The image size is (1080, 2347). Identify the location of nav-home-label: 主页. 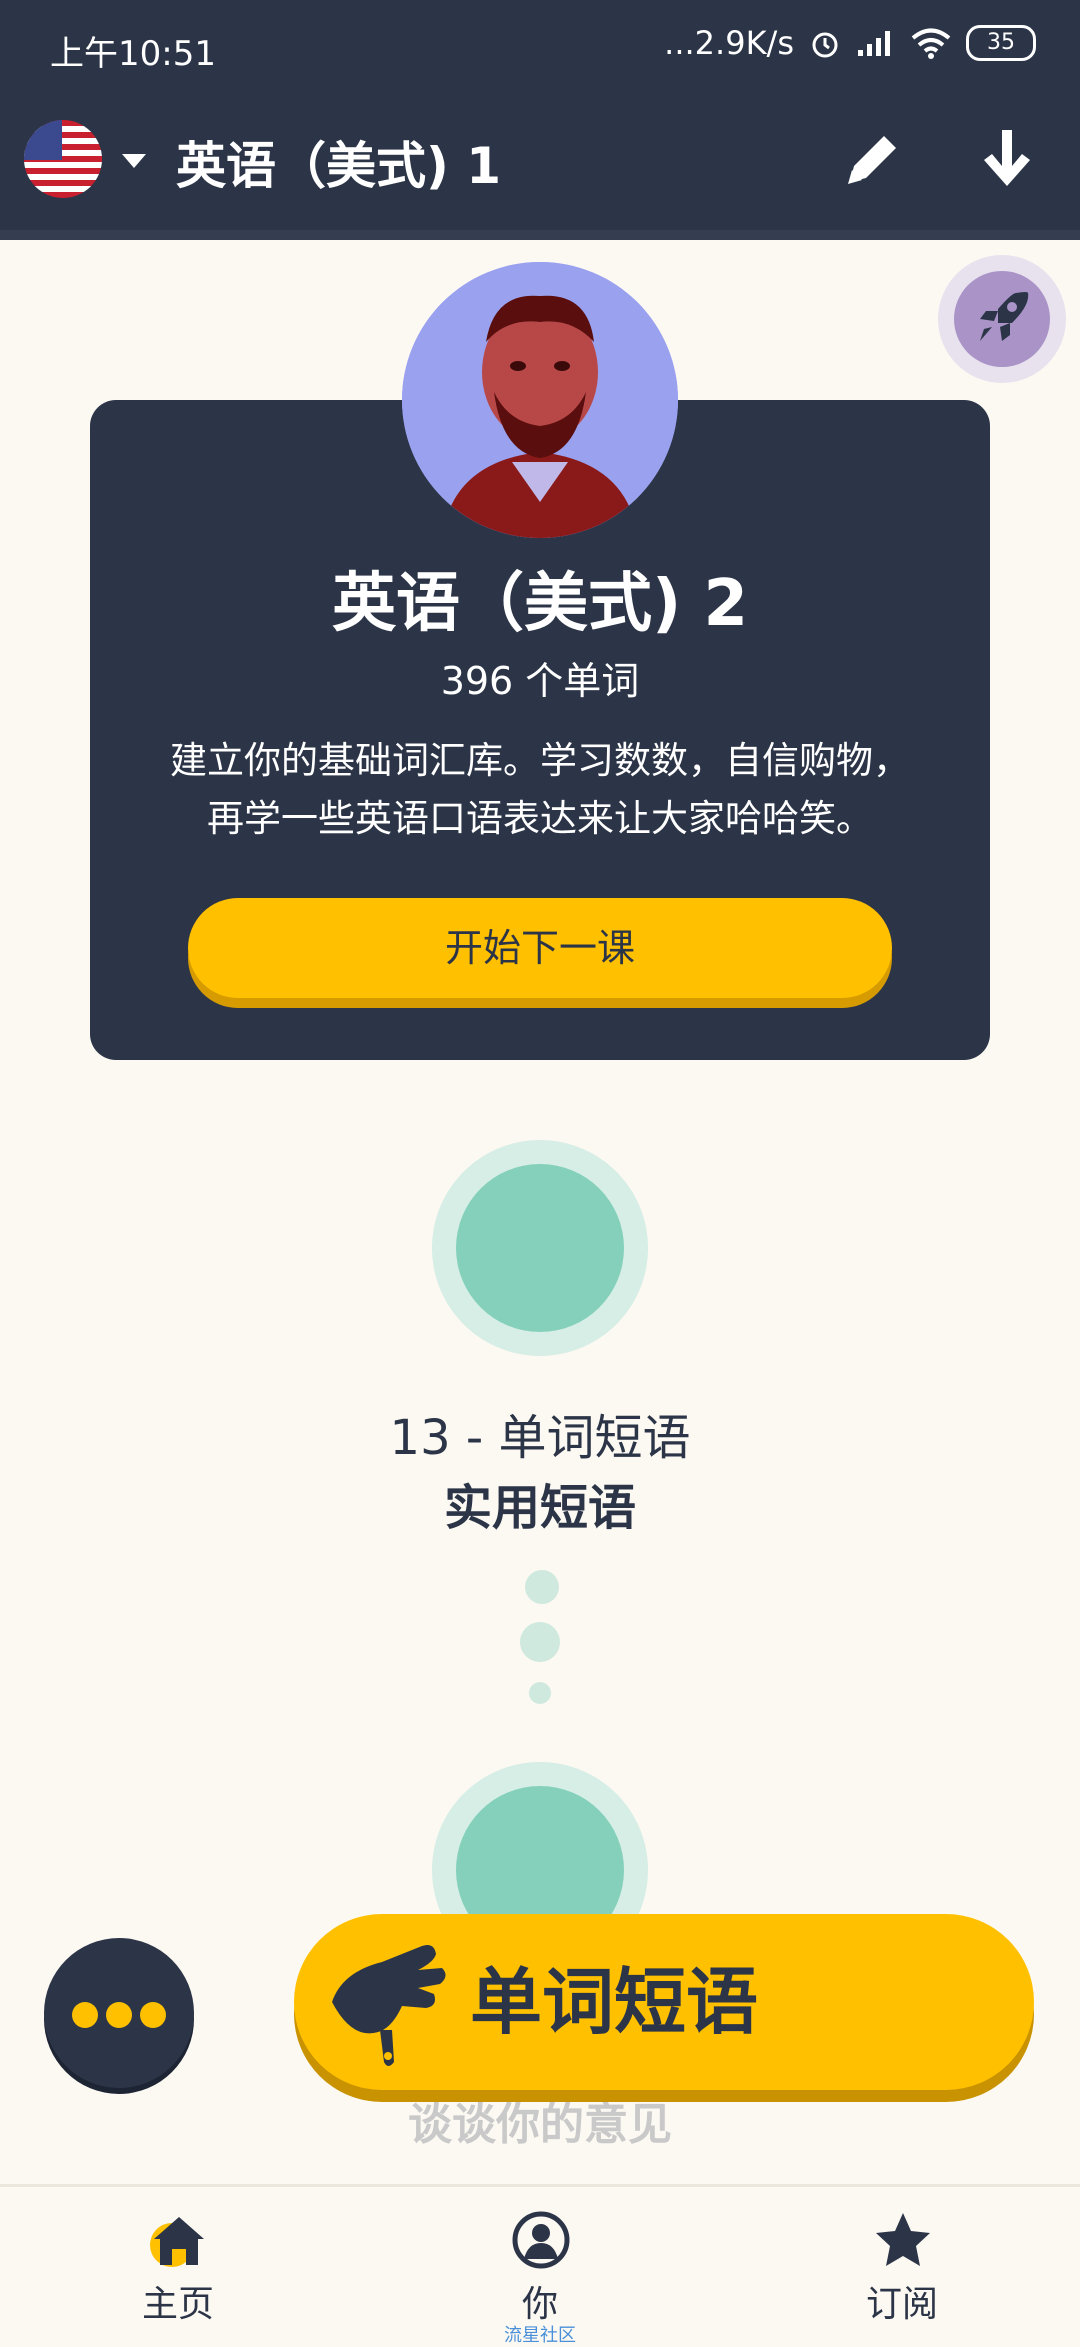
(177, 2304).